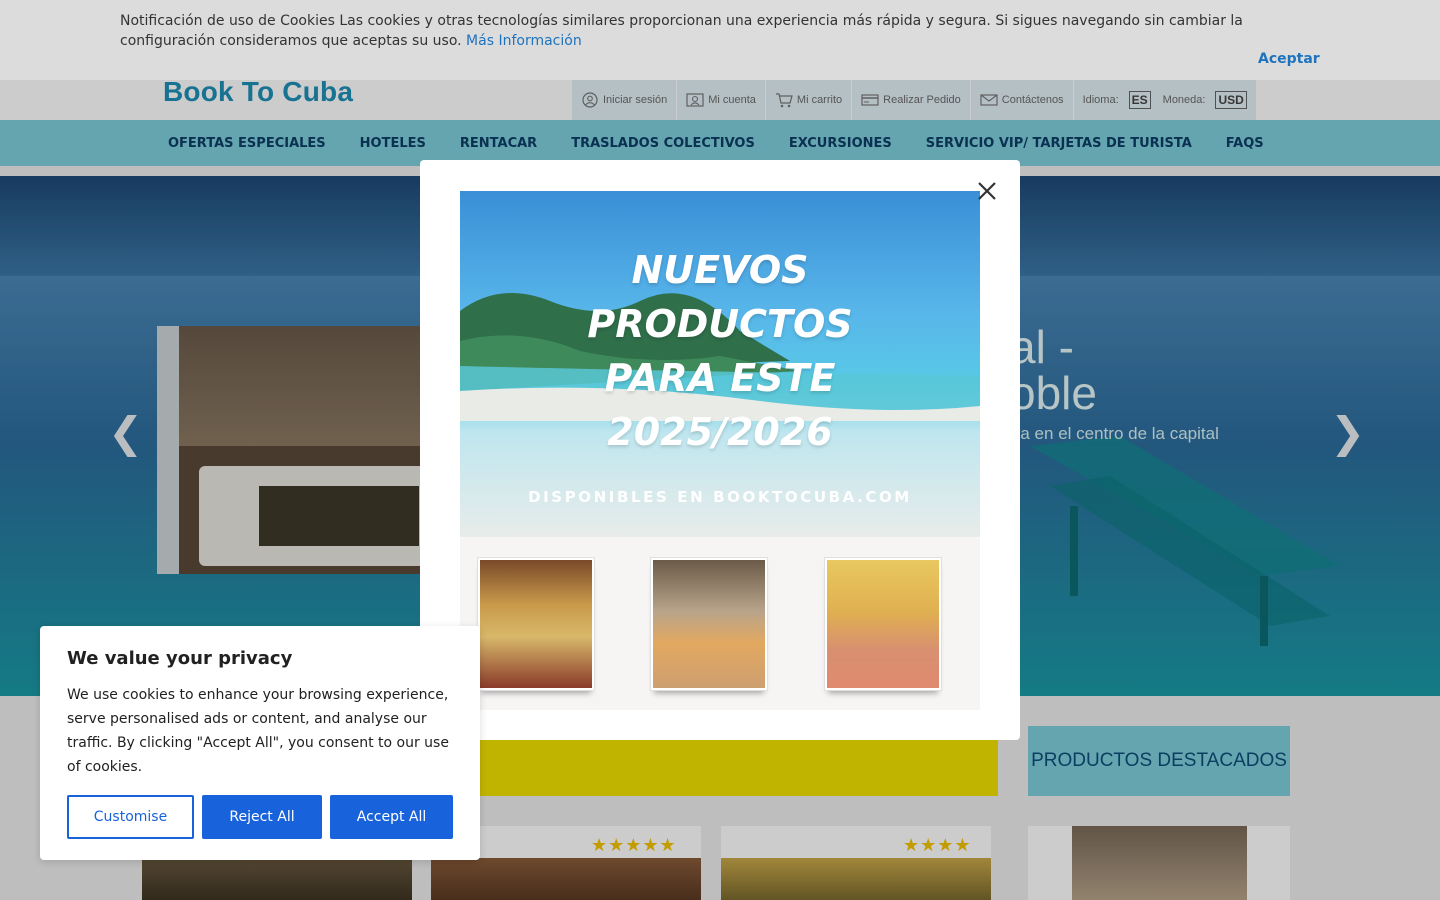 This screenshot has width=1440, height=900. Describe the element at coordinates (709, 624) in the screenshot. I see `thumbnail-lounge` at that location.